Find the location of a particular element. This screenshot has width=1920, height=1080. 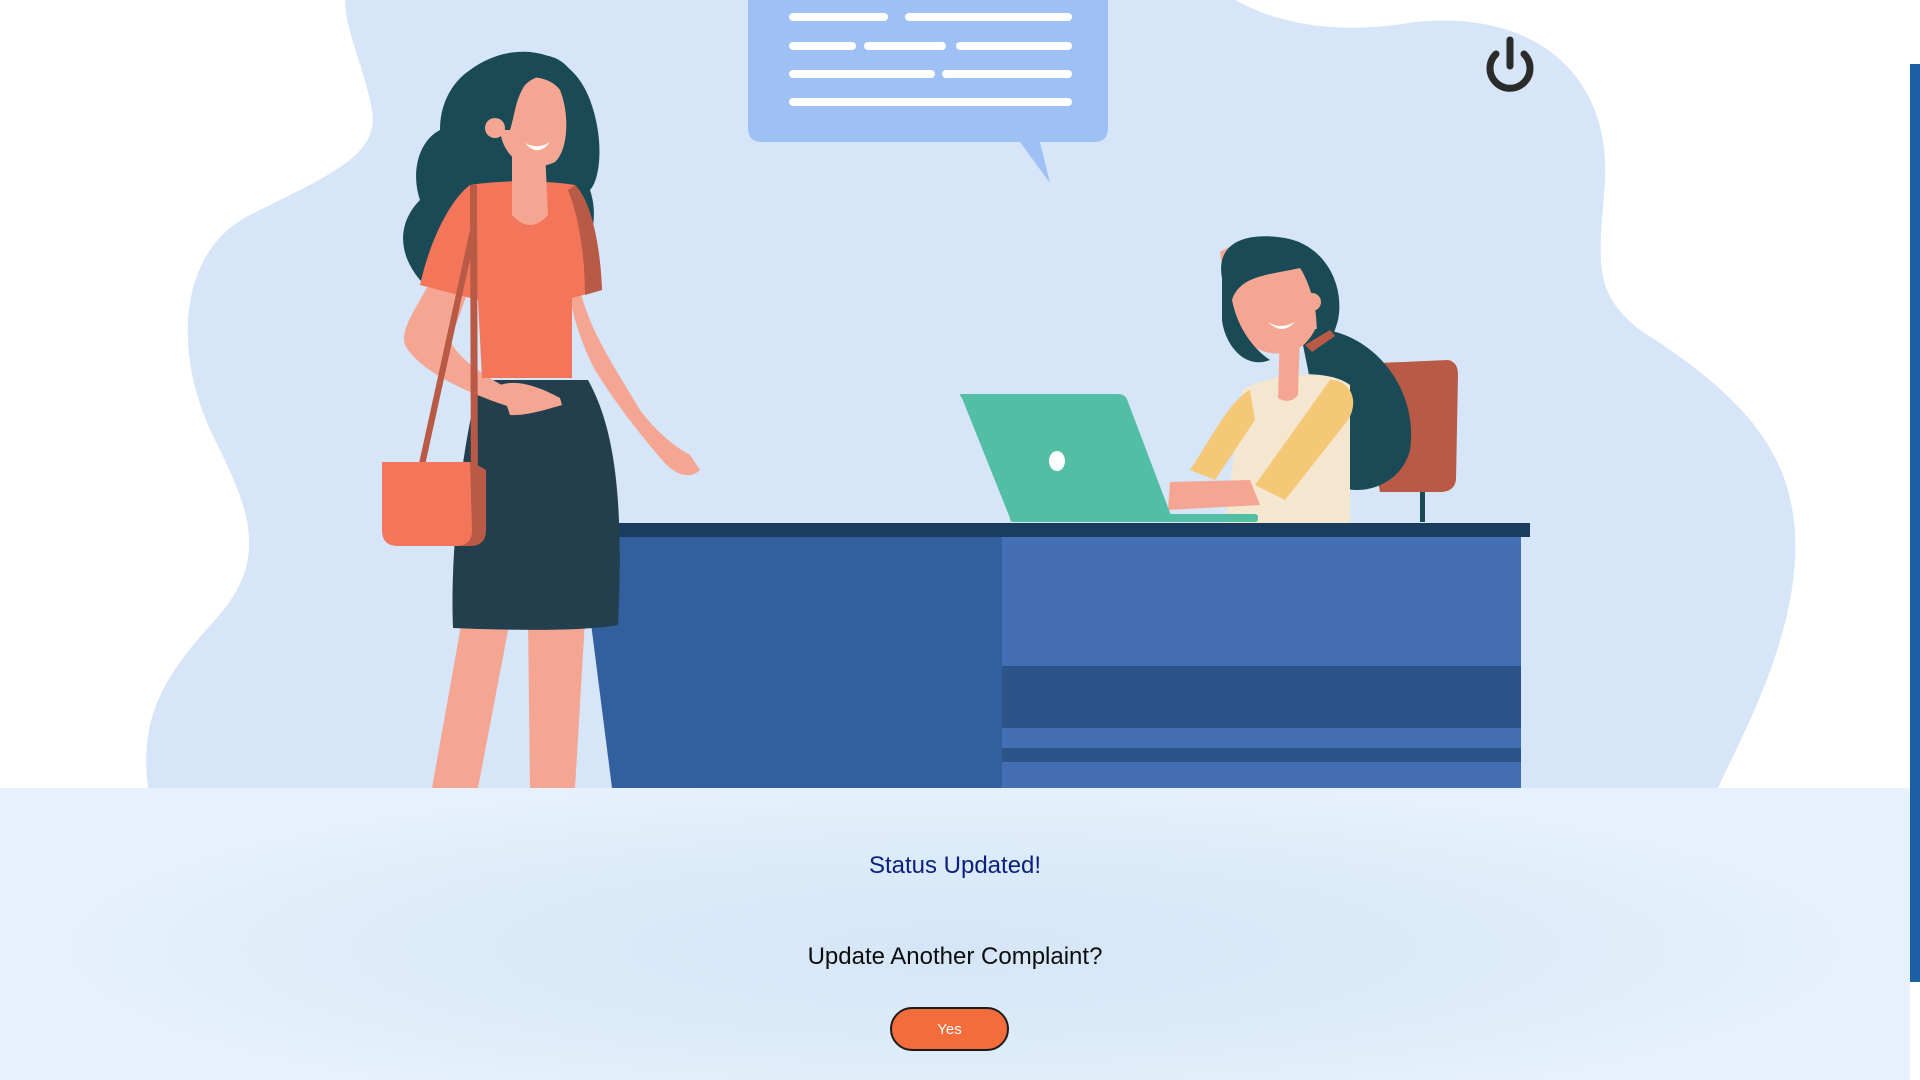

yes-button: Yes is located at coordinates (949, 1029).